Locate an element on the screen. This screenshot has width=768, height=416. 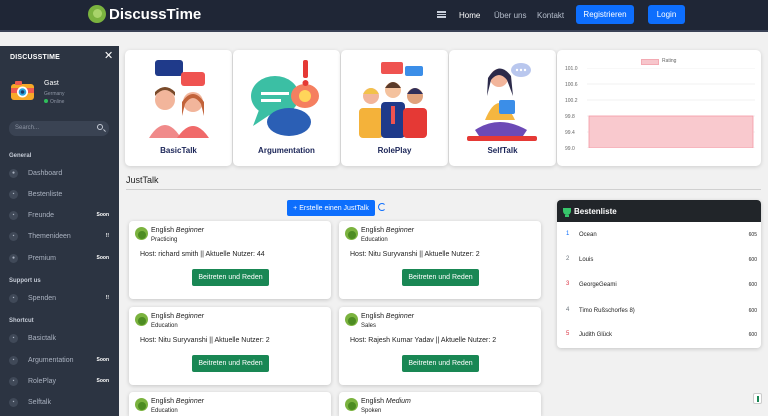
category-card-selftalk: SelfTalk is located at coordinates (502, 108).